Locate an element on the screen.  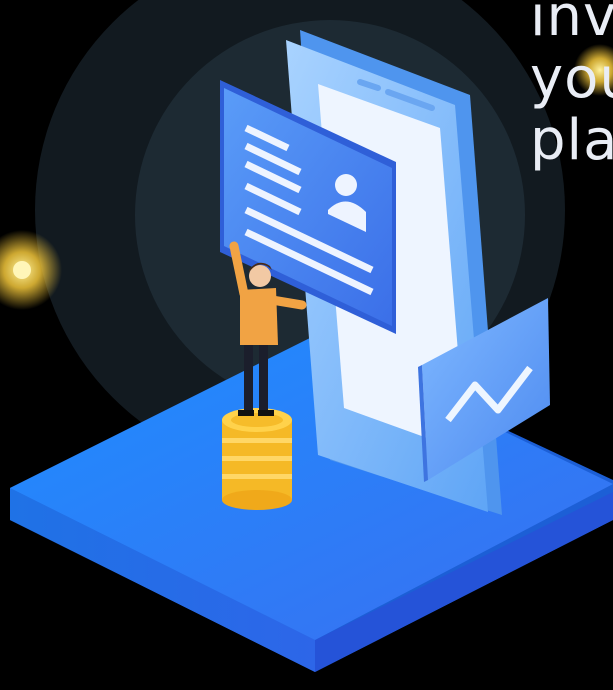
glow-dot-core is located at coordinates (22, 270).